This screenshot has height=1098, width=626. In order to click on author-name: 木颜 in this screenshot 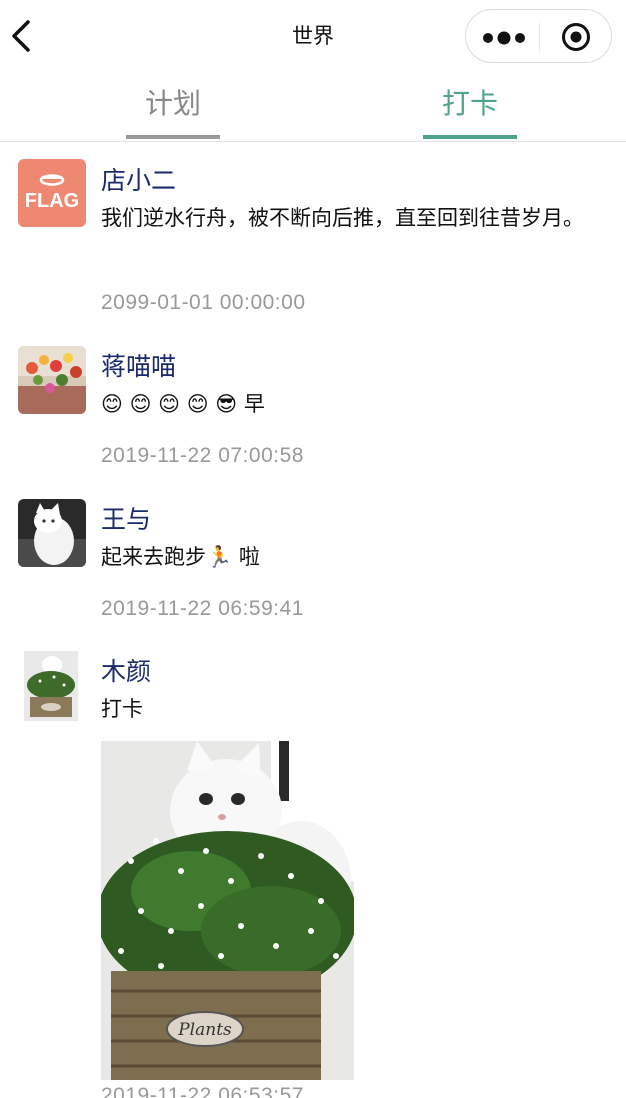, I will do `click(126, 670)`.